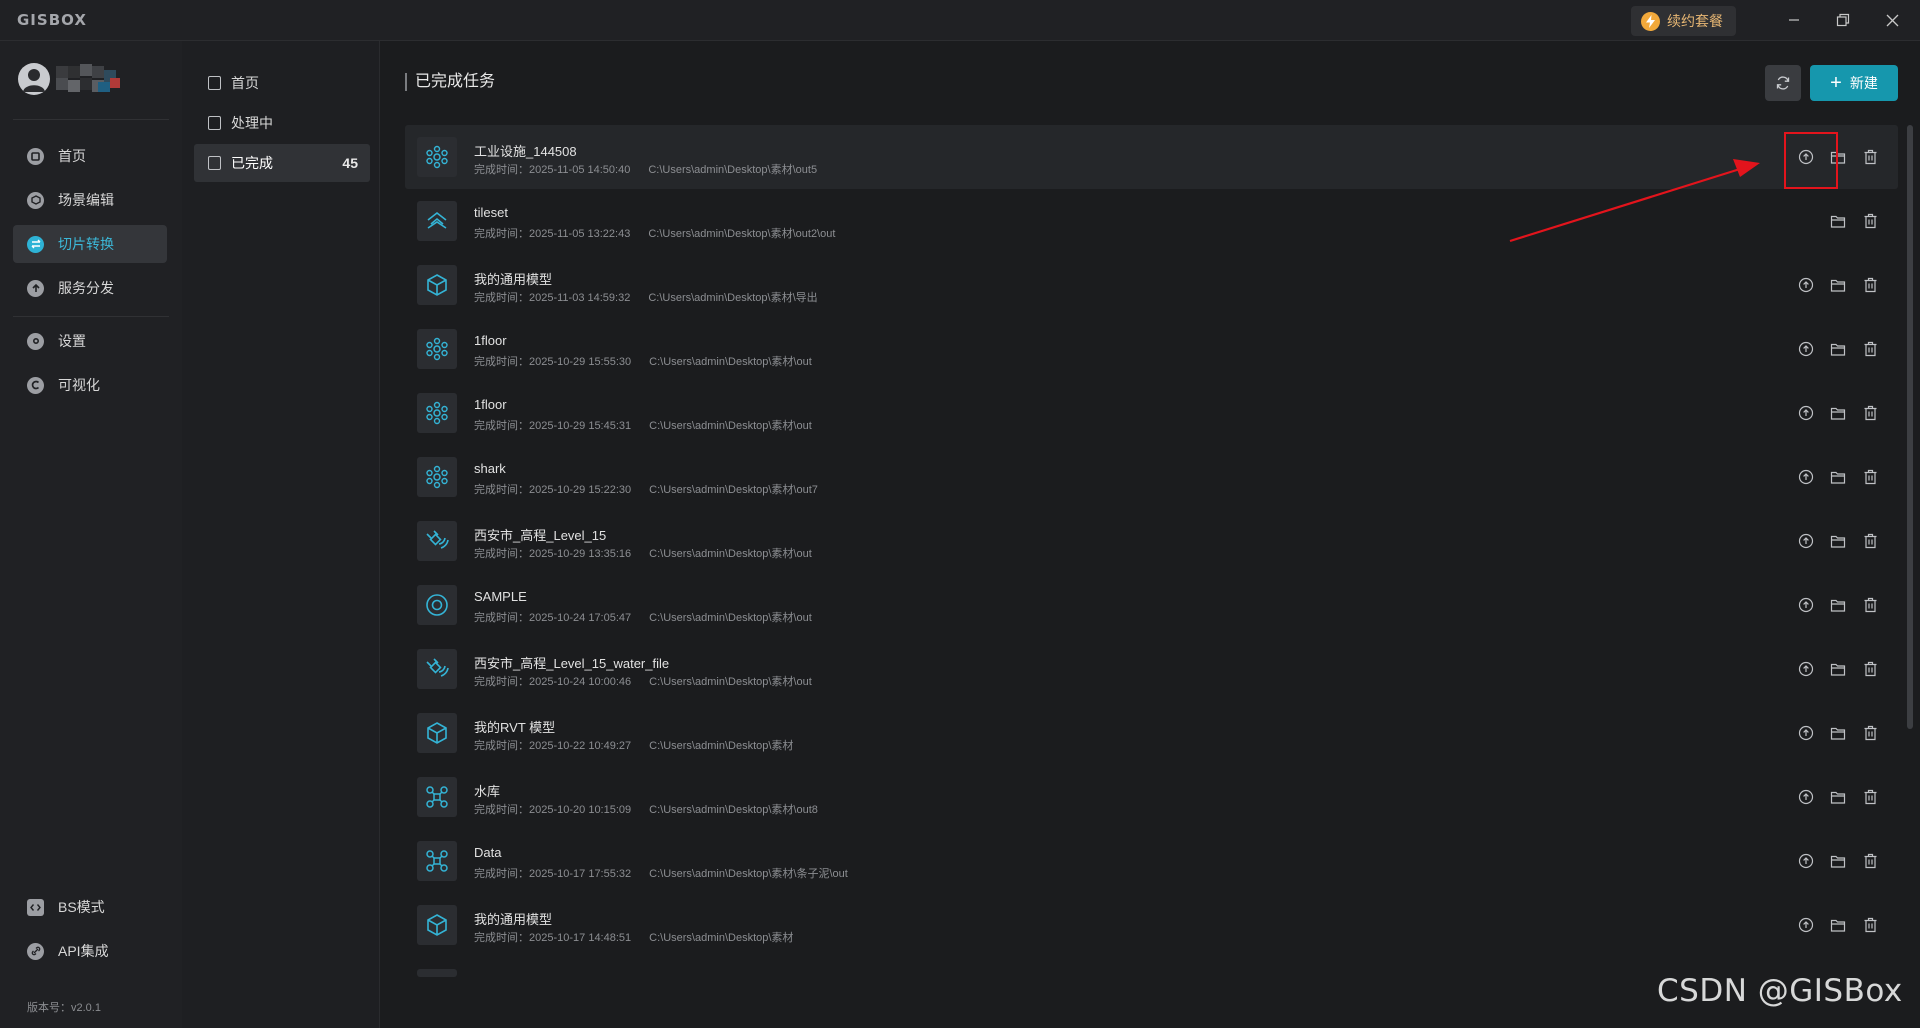  What do you see at coordinates (90, 341) in the screenshot?
I see `sidebar-item-settings: 设置` at bounding box center [90, 341].